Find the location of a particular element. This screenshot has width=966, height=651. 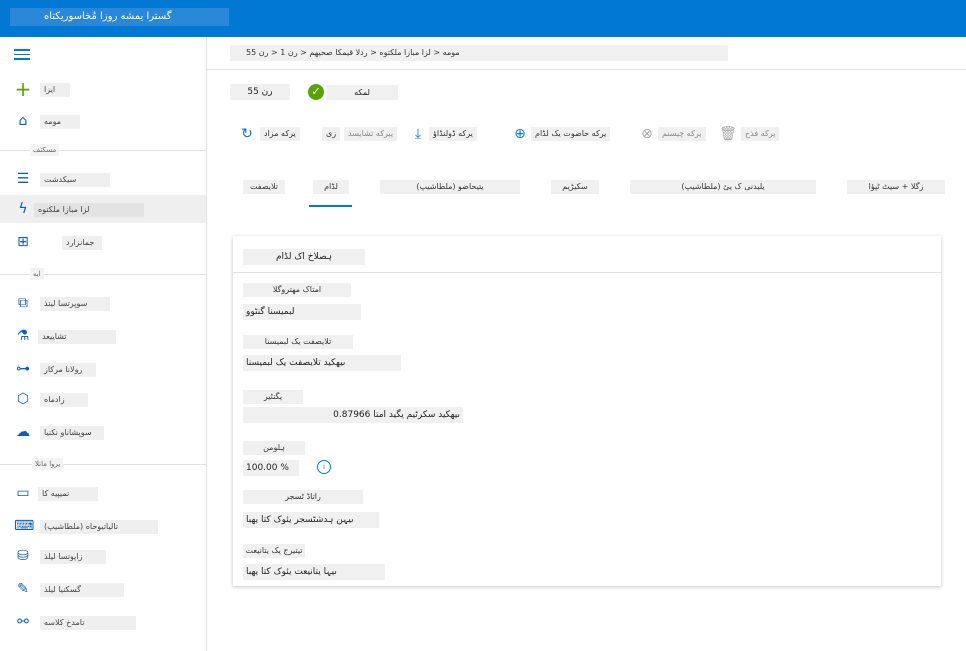

labeling-icon: ✎ is located at coordinates (23, 589).